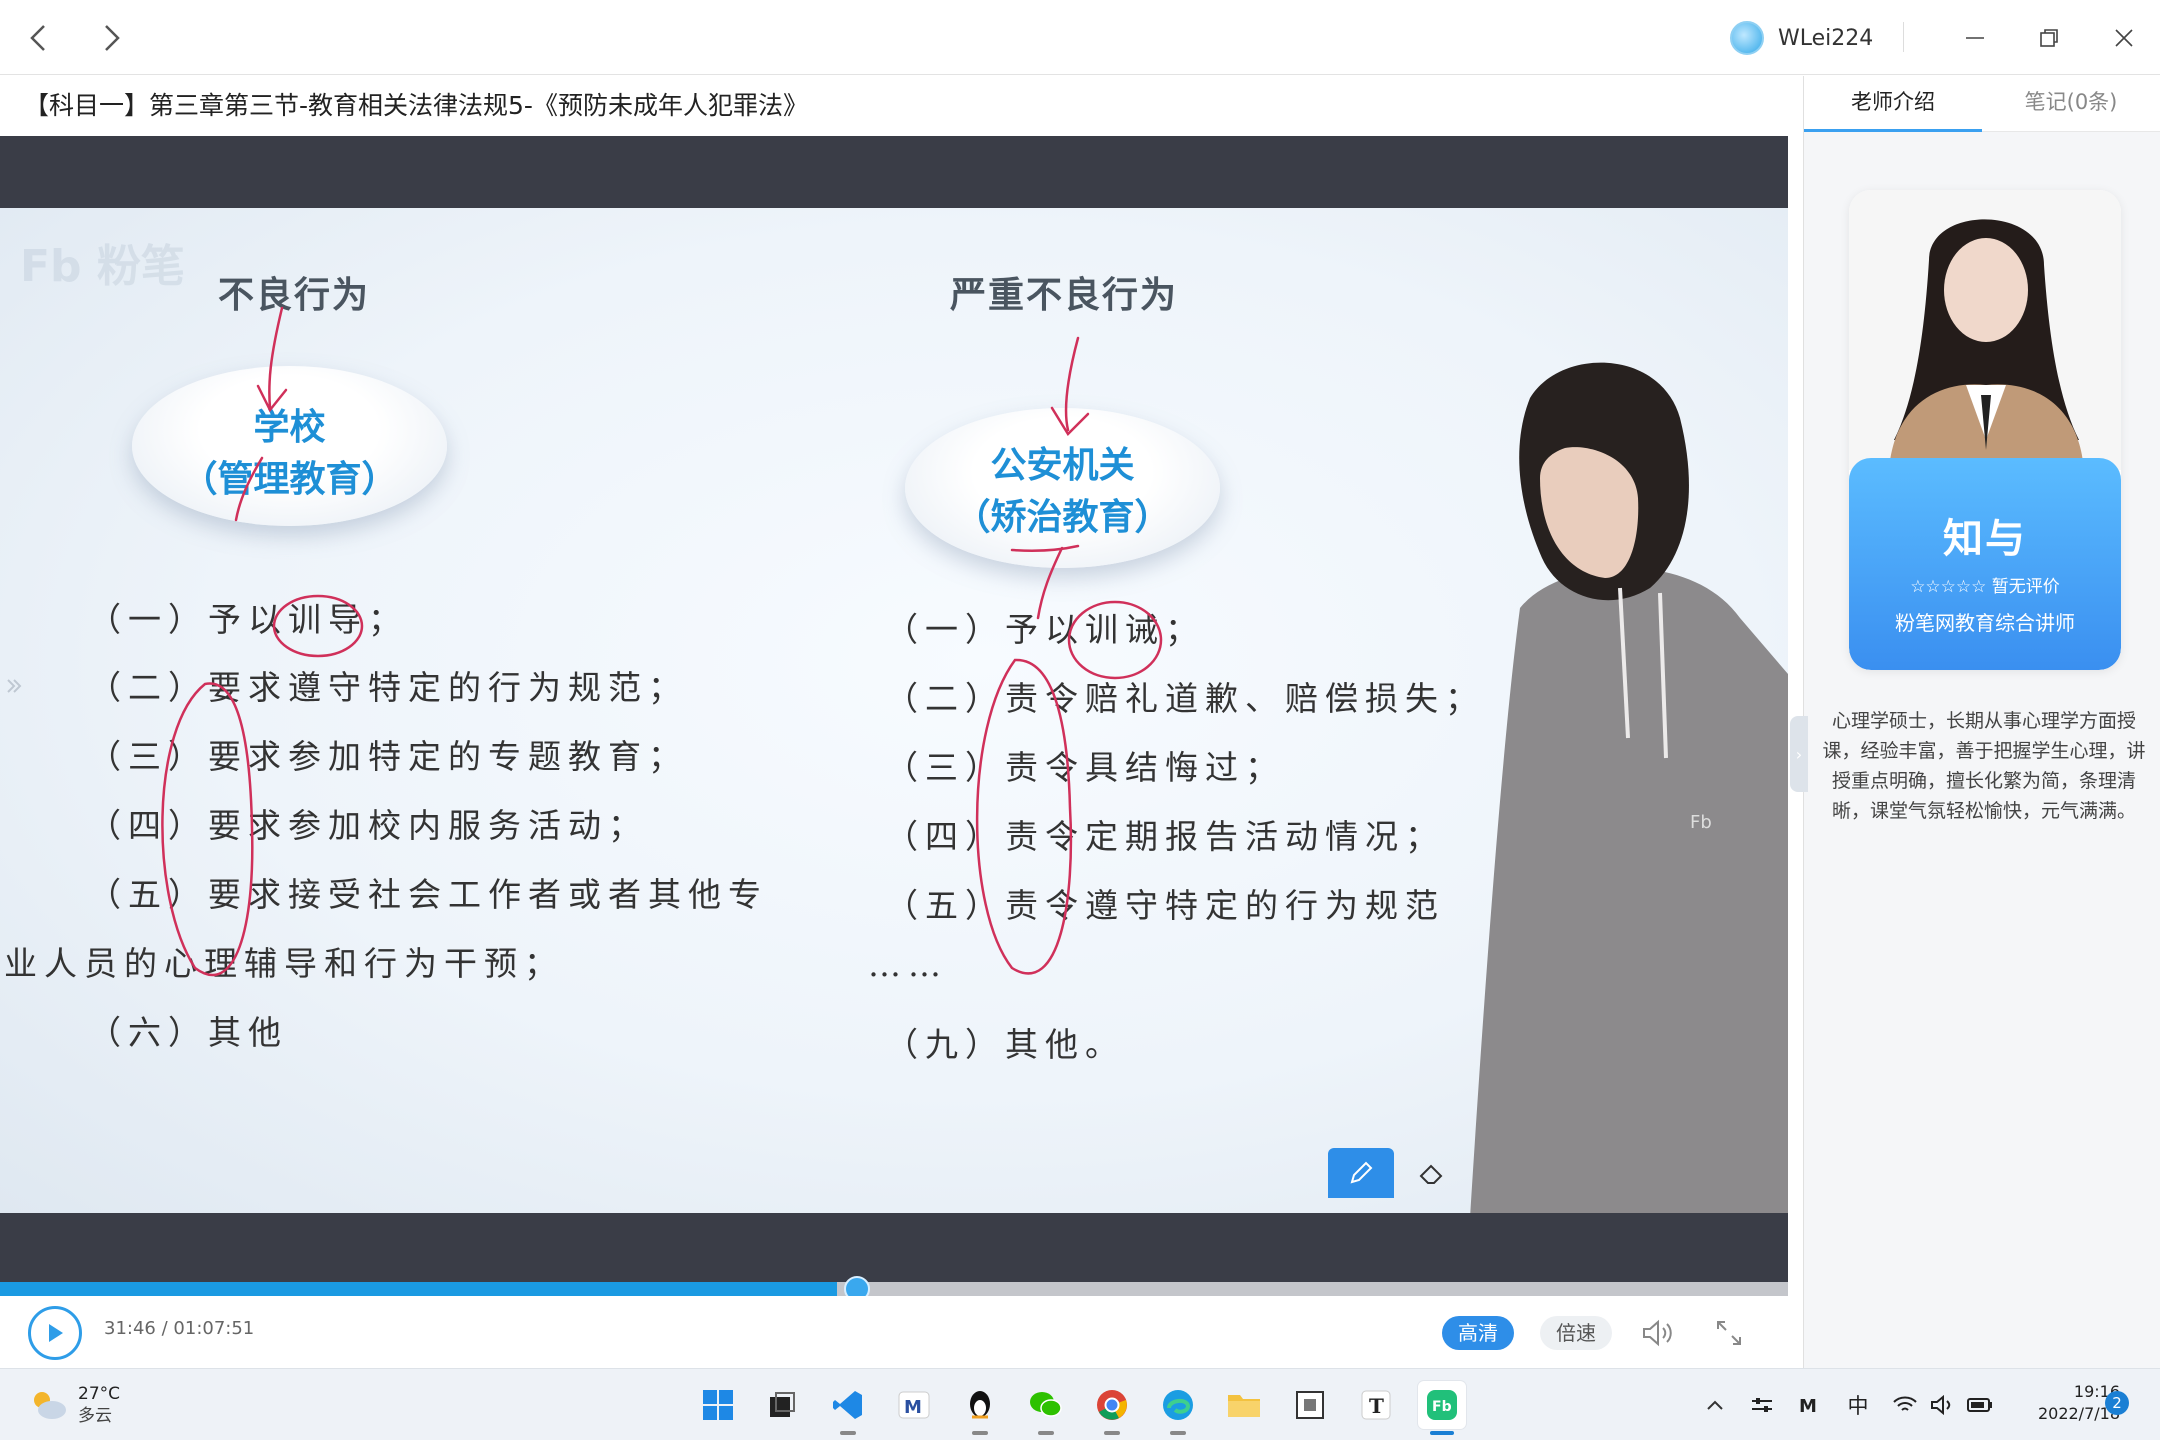  Describe the element at coordinates (2060, 1403) in the screenshot. I see `system-clock: 19:16 2022/7/18` at that location.